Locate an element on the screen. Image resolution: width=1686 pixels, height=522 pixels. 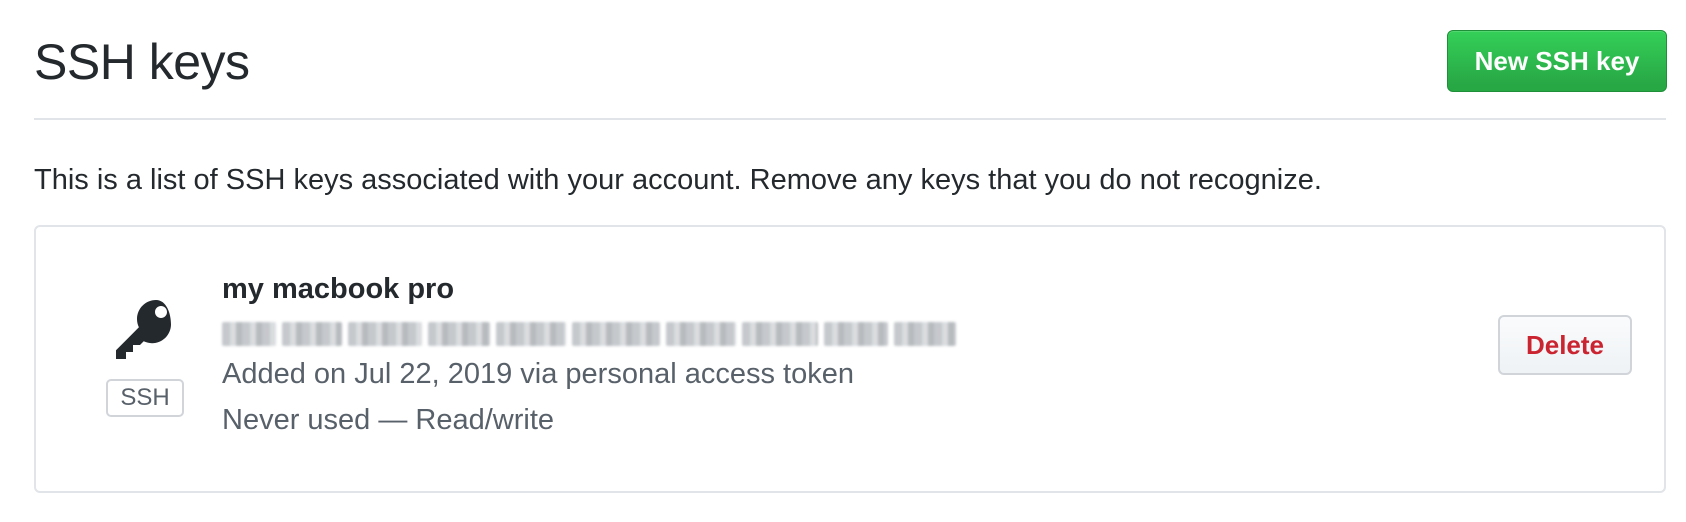
new-ssh-key-button: New SSH key is located at coordinates (1557, 61).